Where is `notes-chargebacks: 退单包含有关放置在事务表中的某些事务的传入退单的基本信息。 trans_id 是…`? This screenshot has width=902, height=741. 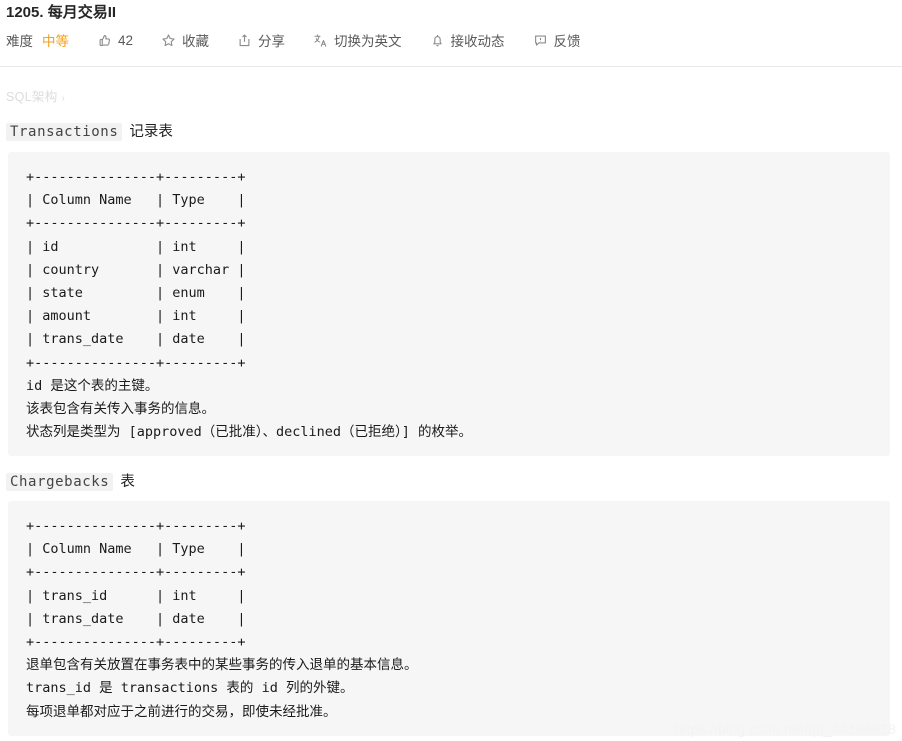
notes-chargebacks: 退单包含有关放置在事务表中的某些事务的传入退单的基本信息。 trans_id 是… is located at coordinates (222, 688).